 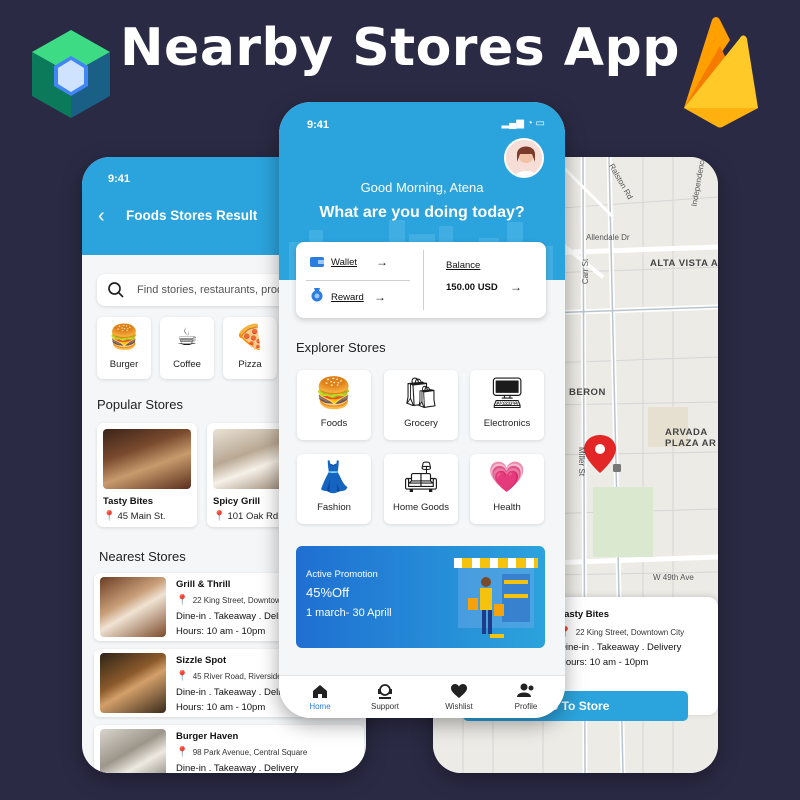 What do you see at coordinates (250, 364) in the screenshot?
I see `category-label: Pizza` at bounding box center [250, 364].